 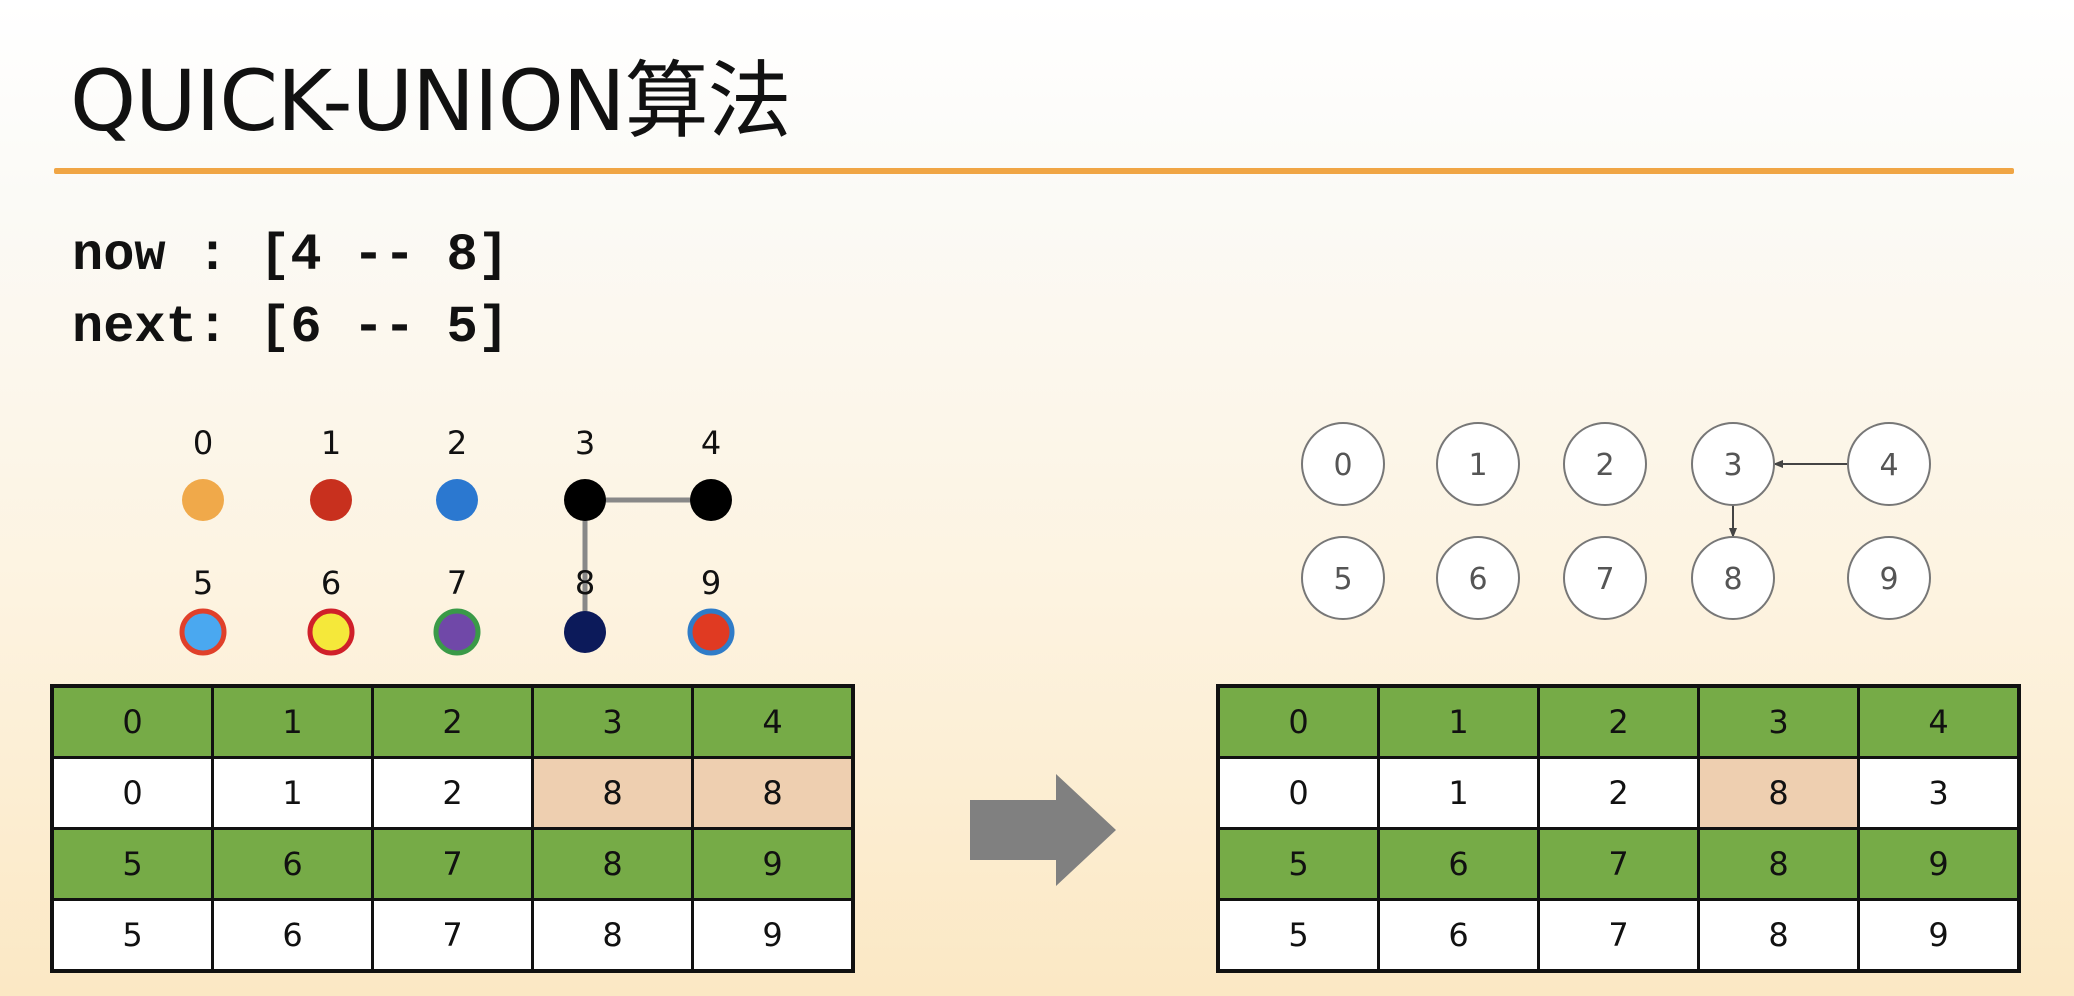 I want to click on after-row-2: 56789, so click(x=1618, y=864).